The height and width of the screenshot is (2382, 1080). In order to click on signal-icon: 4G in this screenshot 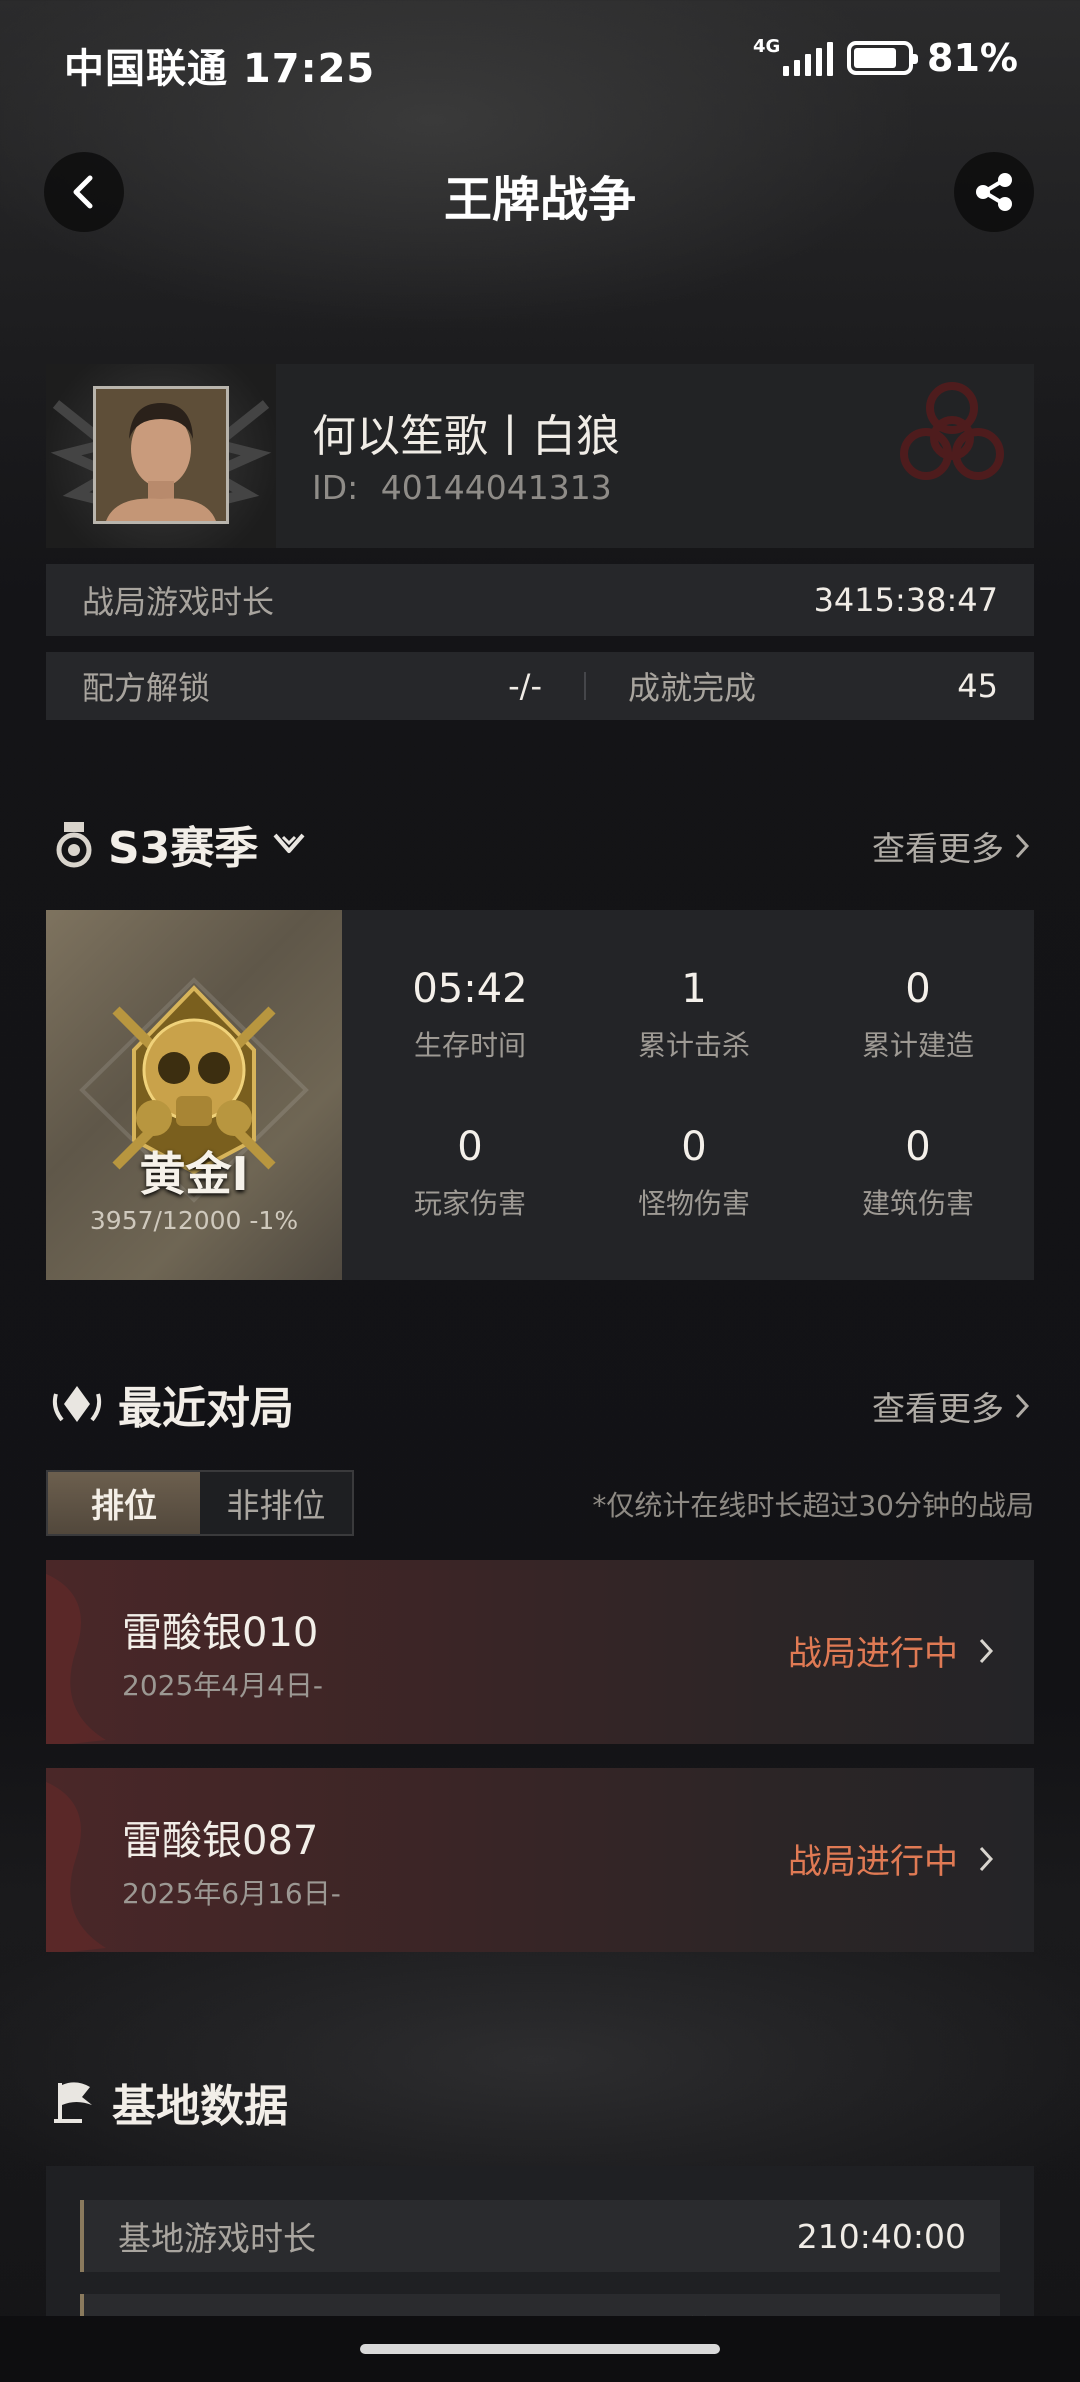, I will do `click(793, 56)`.